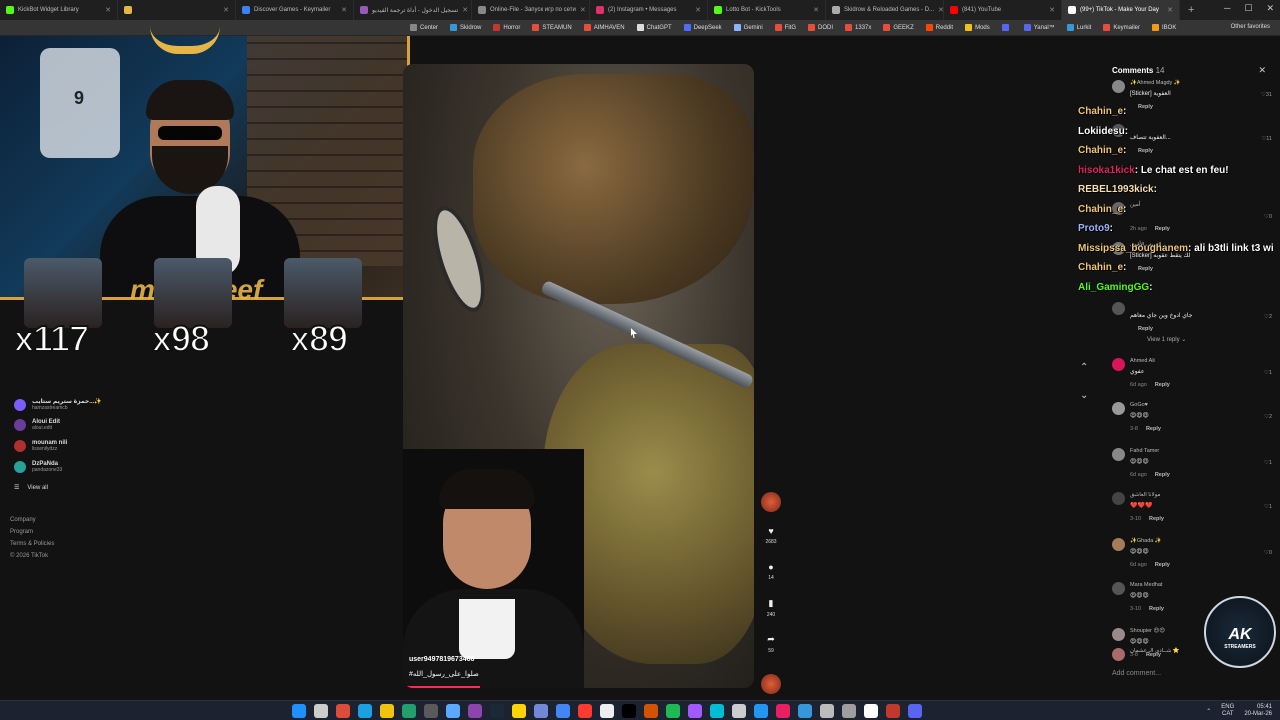  Describe the element at coordinates (1270, 8) in the screenshot. I see `close-window-button: ✕` at that location.